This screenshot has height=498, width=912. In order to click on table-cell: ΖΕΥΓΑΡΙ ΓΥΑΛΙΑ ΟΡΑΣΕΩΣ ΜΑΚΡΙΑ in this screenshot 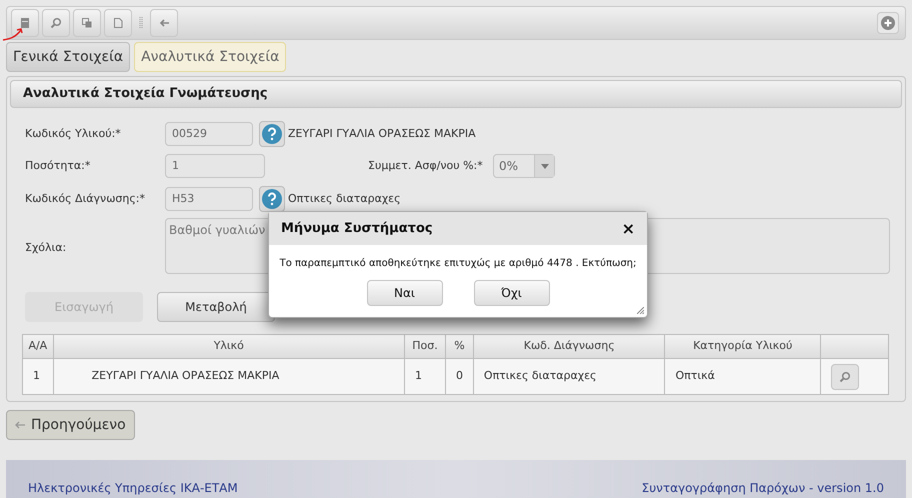, I will do `click(228, 376)`.